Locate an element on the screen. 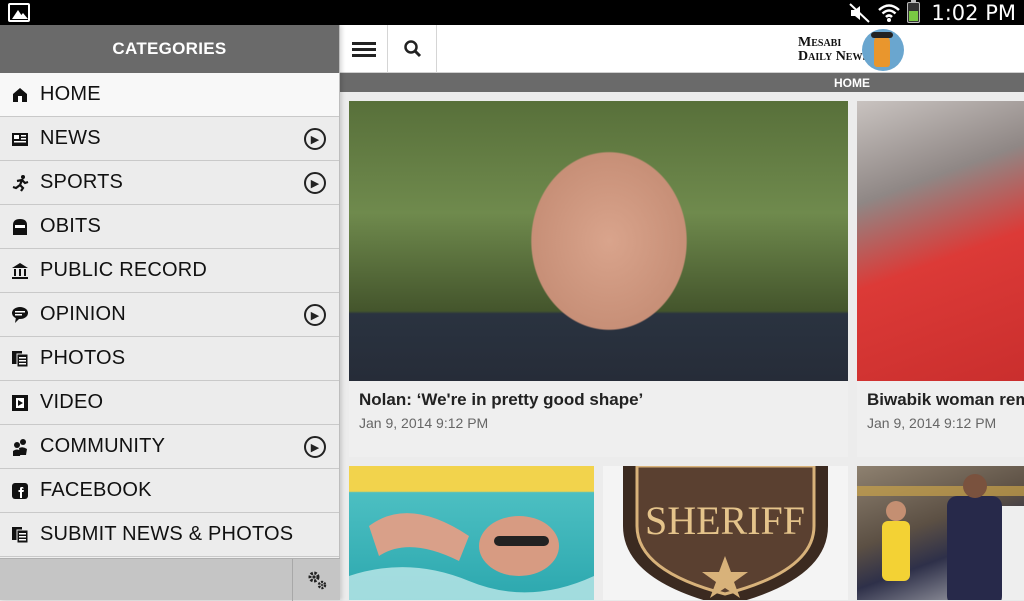  article-title: Biwabik woman rem is located at coordinates (945, 399).